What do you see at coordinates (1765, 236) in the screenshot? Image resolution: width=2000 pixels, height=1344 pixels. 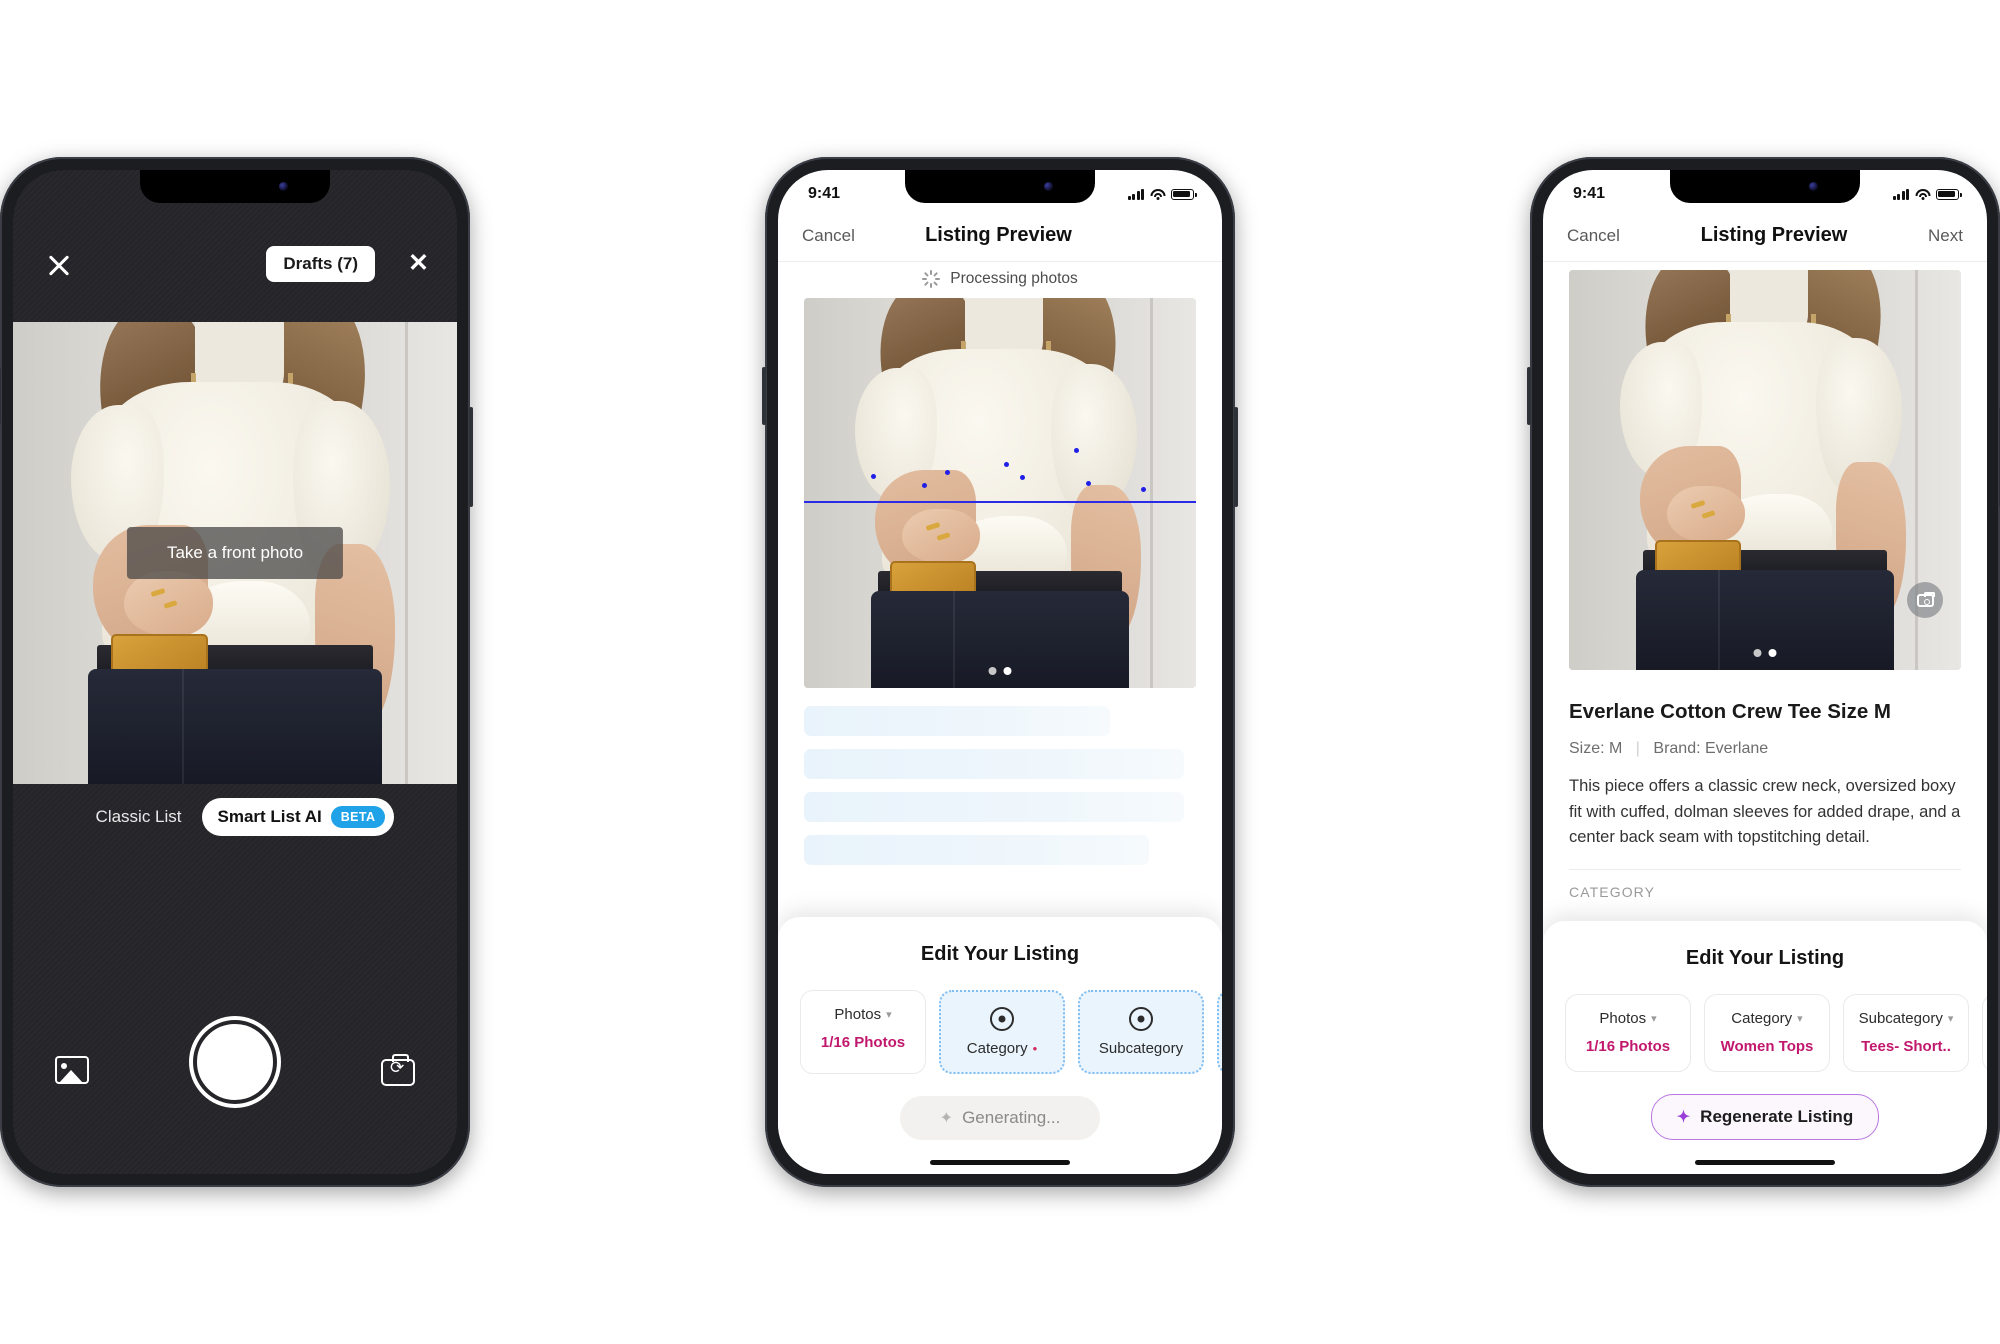 I see `nav-bar: Cancel Listing Preview Next` at bounding box center [1765, 236].